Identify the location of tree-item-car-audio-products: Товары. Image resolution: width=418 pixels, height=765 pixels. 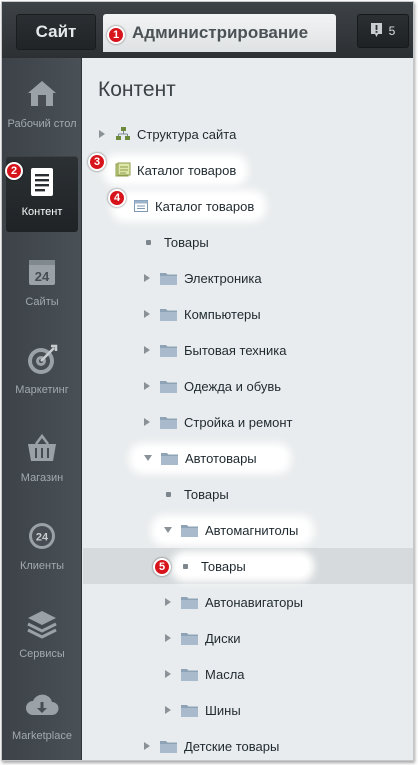
(248, 566).